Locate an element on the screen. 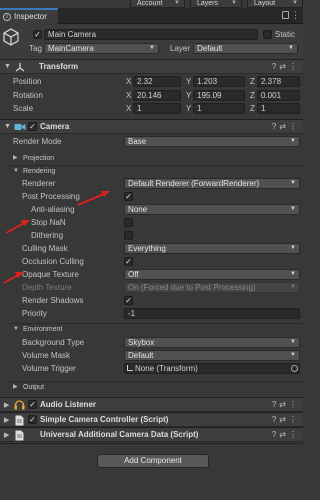 The image size is (320, 500). anti-aliasing-label: Anti-aliasing is located at coordinates (53, 209).